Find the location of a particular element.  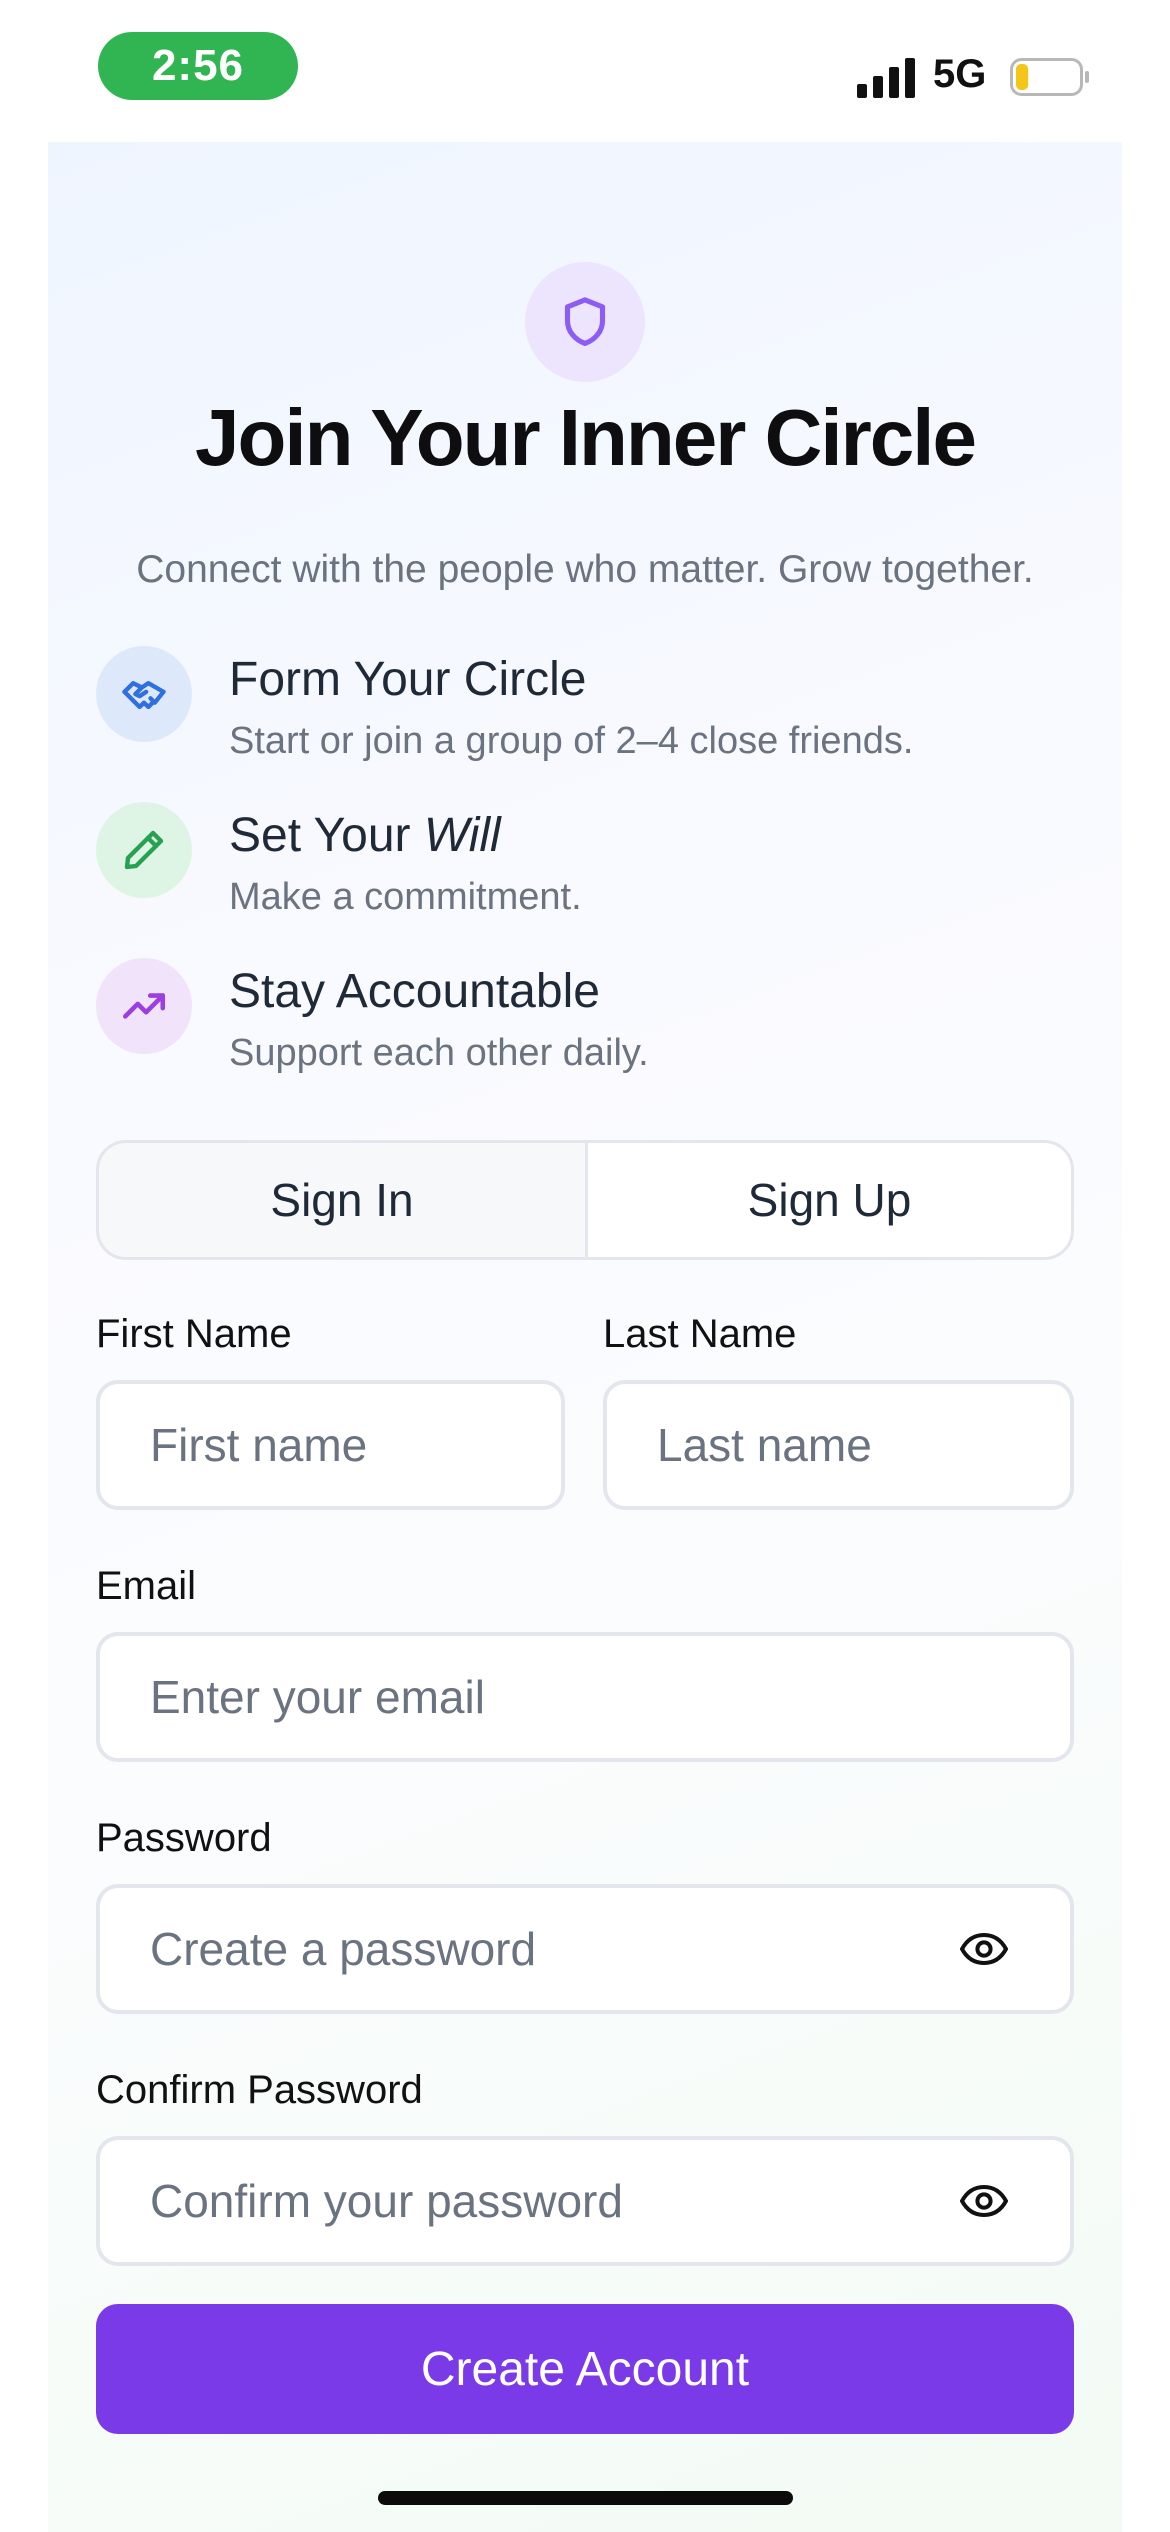

show-confirm-password-icon is located at coordinates (984, 2201).